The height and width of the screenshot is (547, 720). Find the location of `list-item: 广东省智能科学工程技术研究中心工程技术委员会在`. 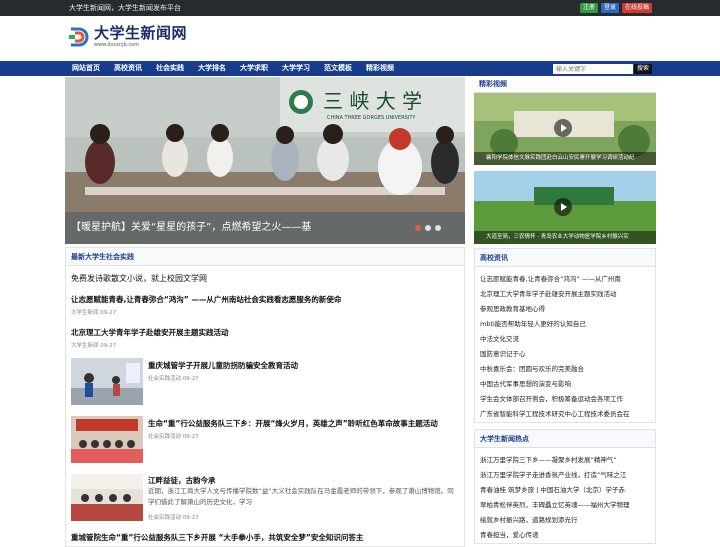

list-item: 广东省智能科学工程技术研究中心工程技术委员会在 is located at coordinates (555, 413).